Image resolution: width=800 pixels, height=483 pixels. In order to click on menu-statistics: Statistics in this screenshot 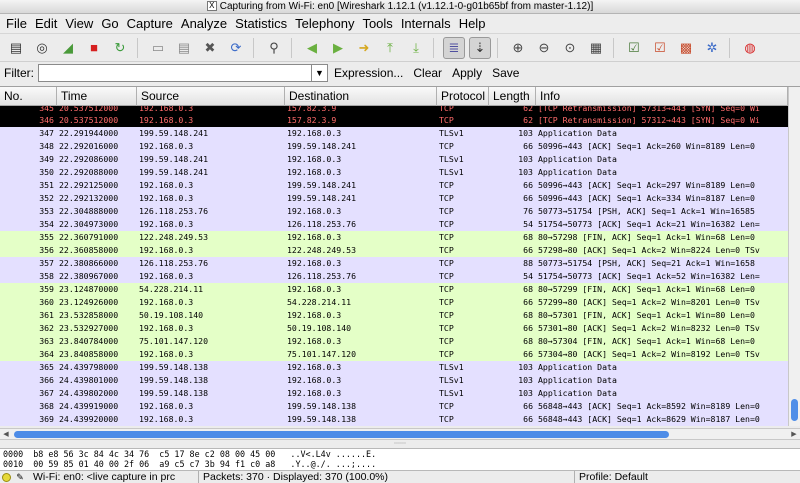, I will do `click(261, 23)`.